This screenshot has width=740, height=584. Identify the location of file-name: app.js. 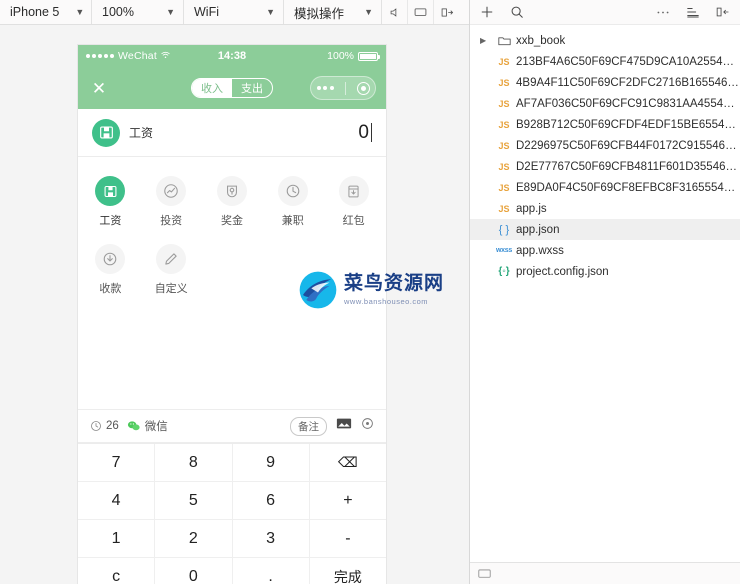
(531, 208).